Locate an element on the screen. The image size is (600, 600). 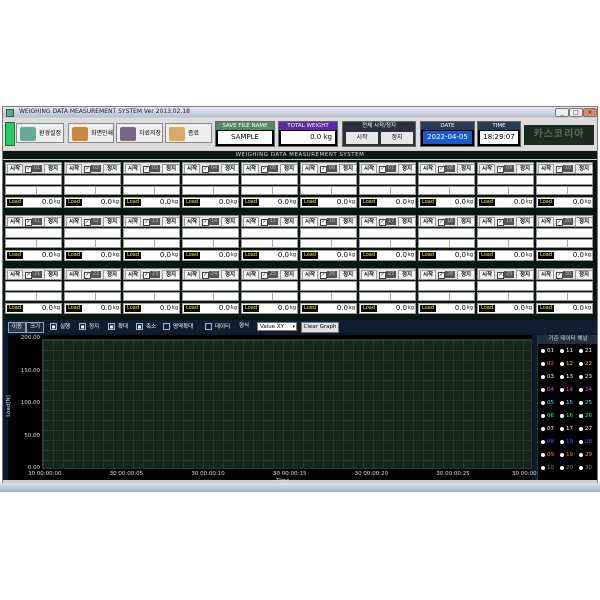
legend-item: 09 is located at coordinates (551, 455).